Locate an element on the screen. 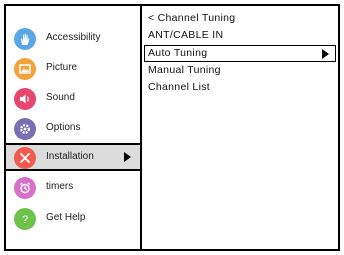 This screenshot has height=255, width=344. menu-item-label: Installation is located at coordinates (70, 156).